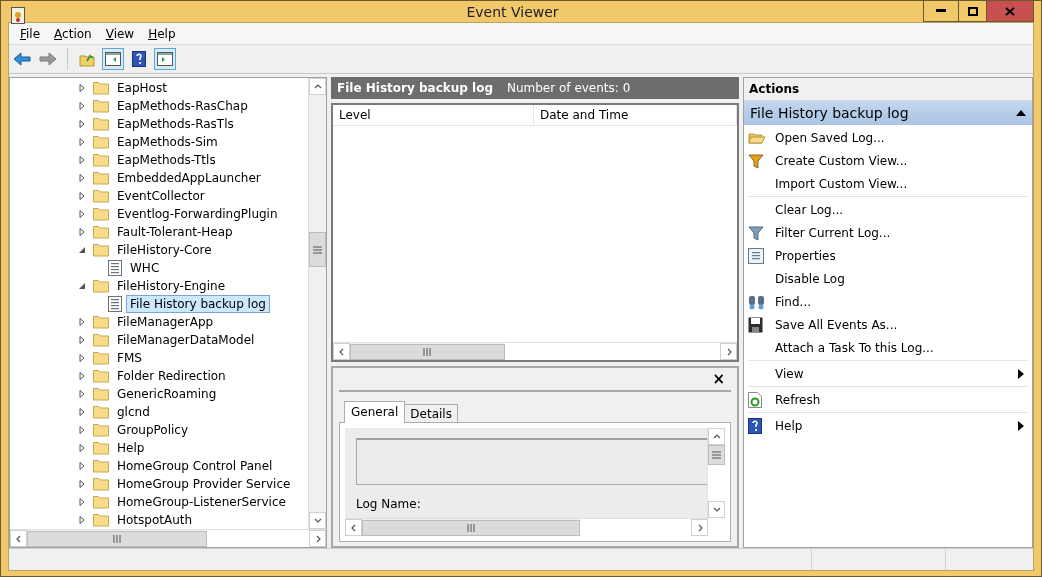  What do you see at coordinates (30, 33) in the screenshot?
I see `menu-item: File` at bounding box center [30, 33].